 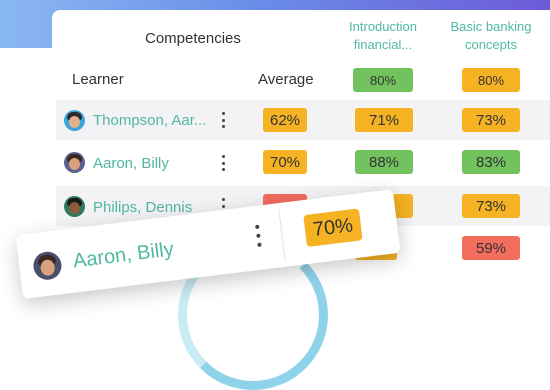 What do you see at coordinates (286, 79) in the screenshot?
I see `average-column-header: Average` at bounding box center [286, 79].